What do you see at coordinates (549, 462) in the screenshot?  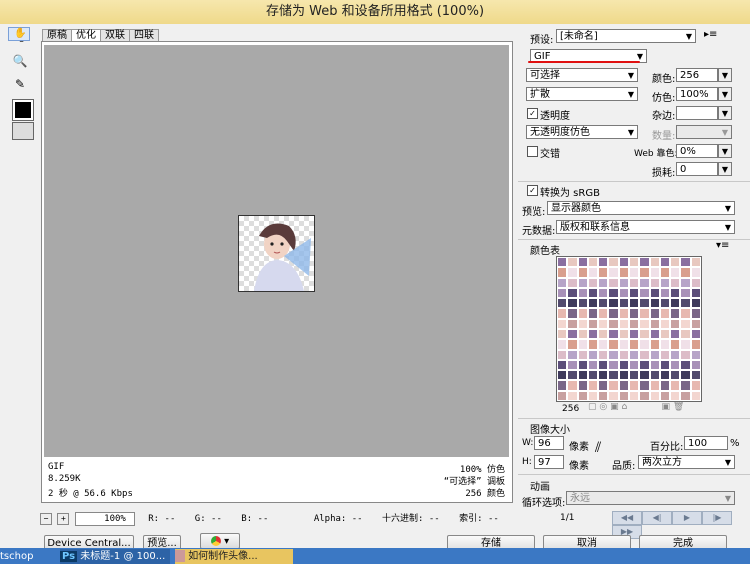 I see `height-field: 97` at bounding box center [549, 462].